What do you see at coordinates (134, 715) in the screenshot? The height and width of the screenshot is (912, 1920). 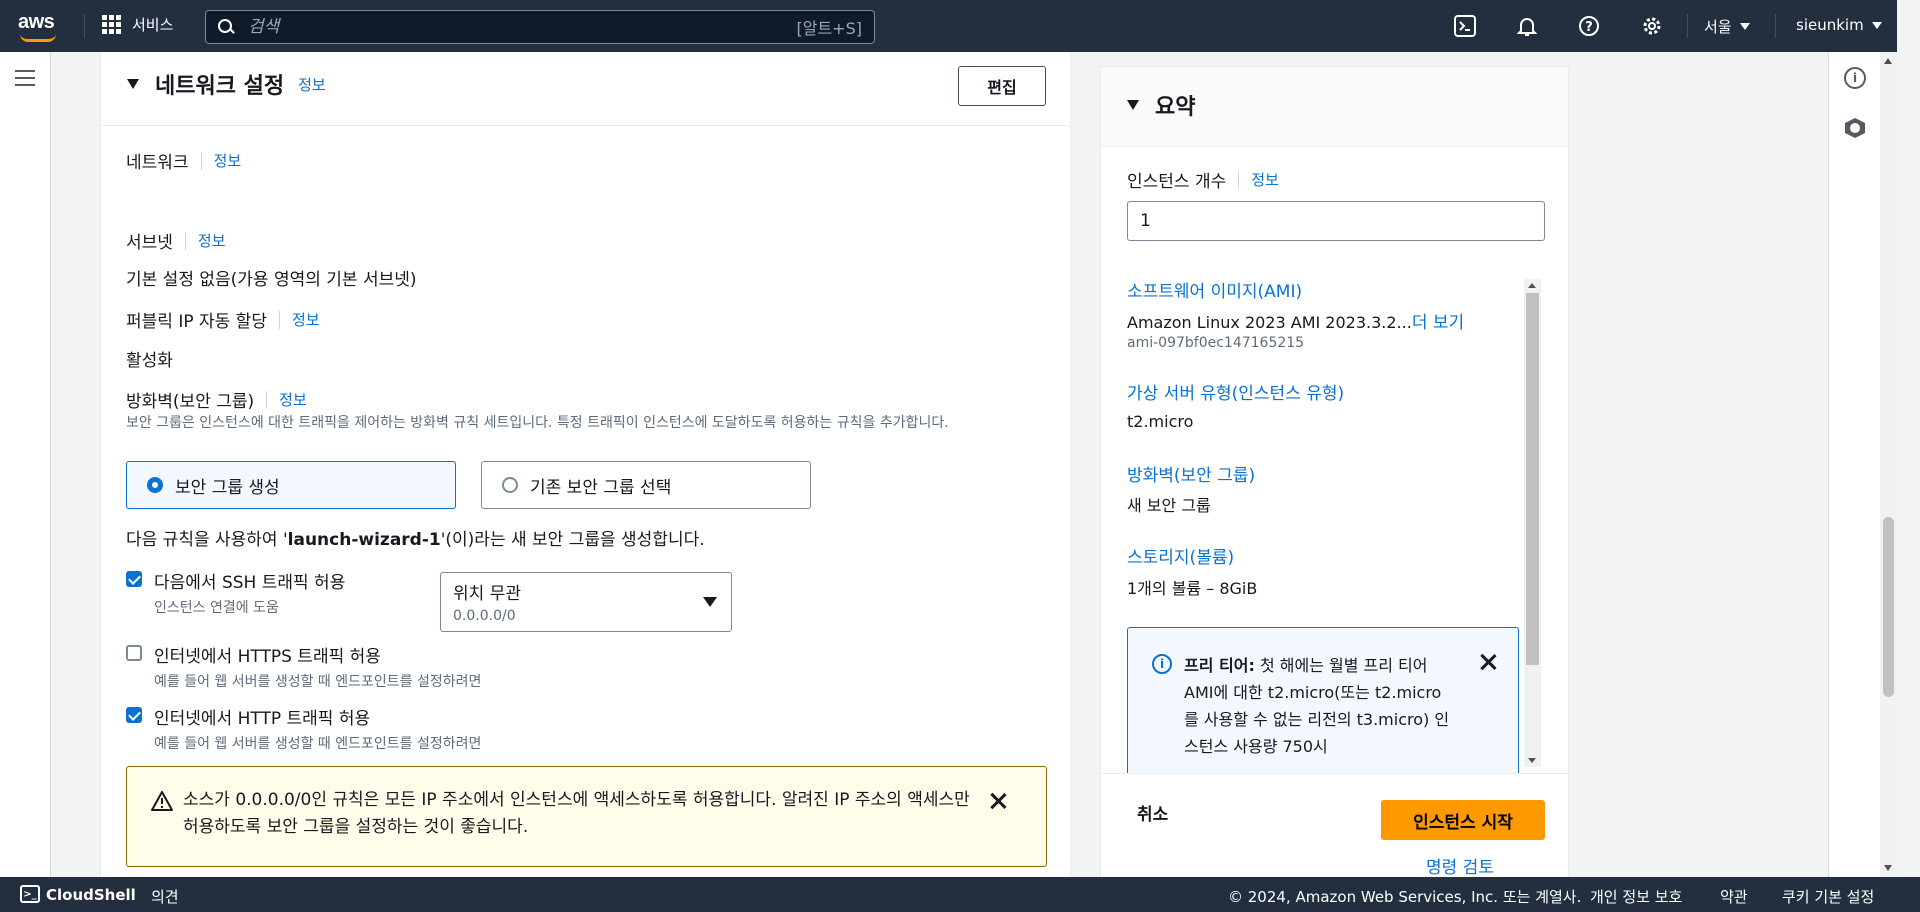 I see `http-checkbox` at bounding box center [134, 715].